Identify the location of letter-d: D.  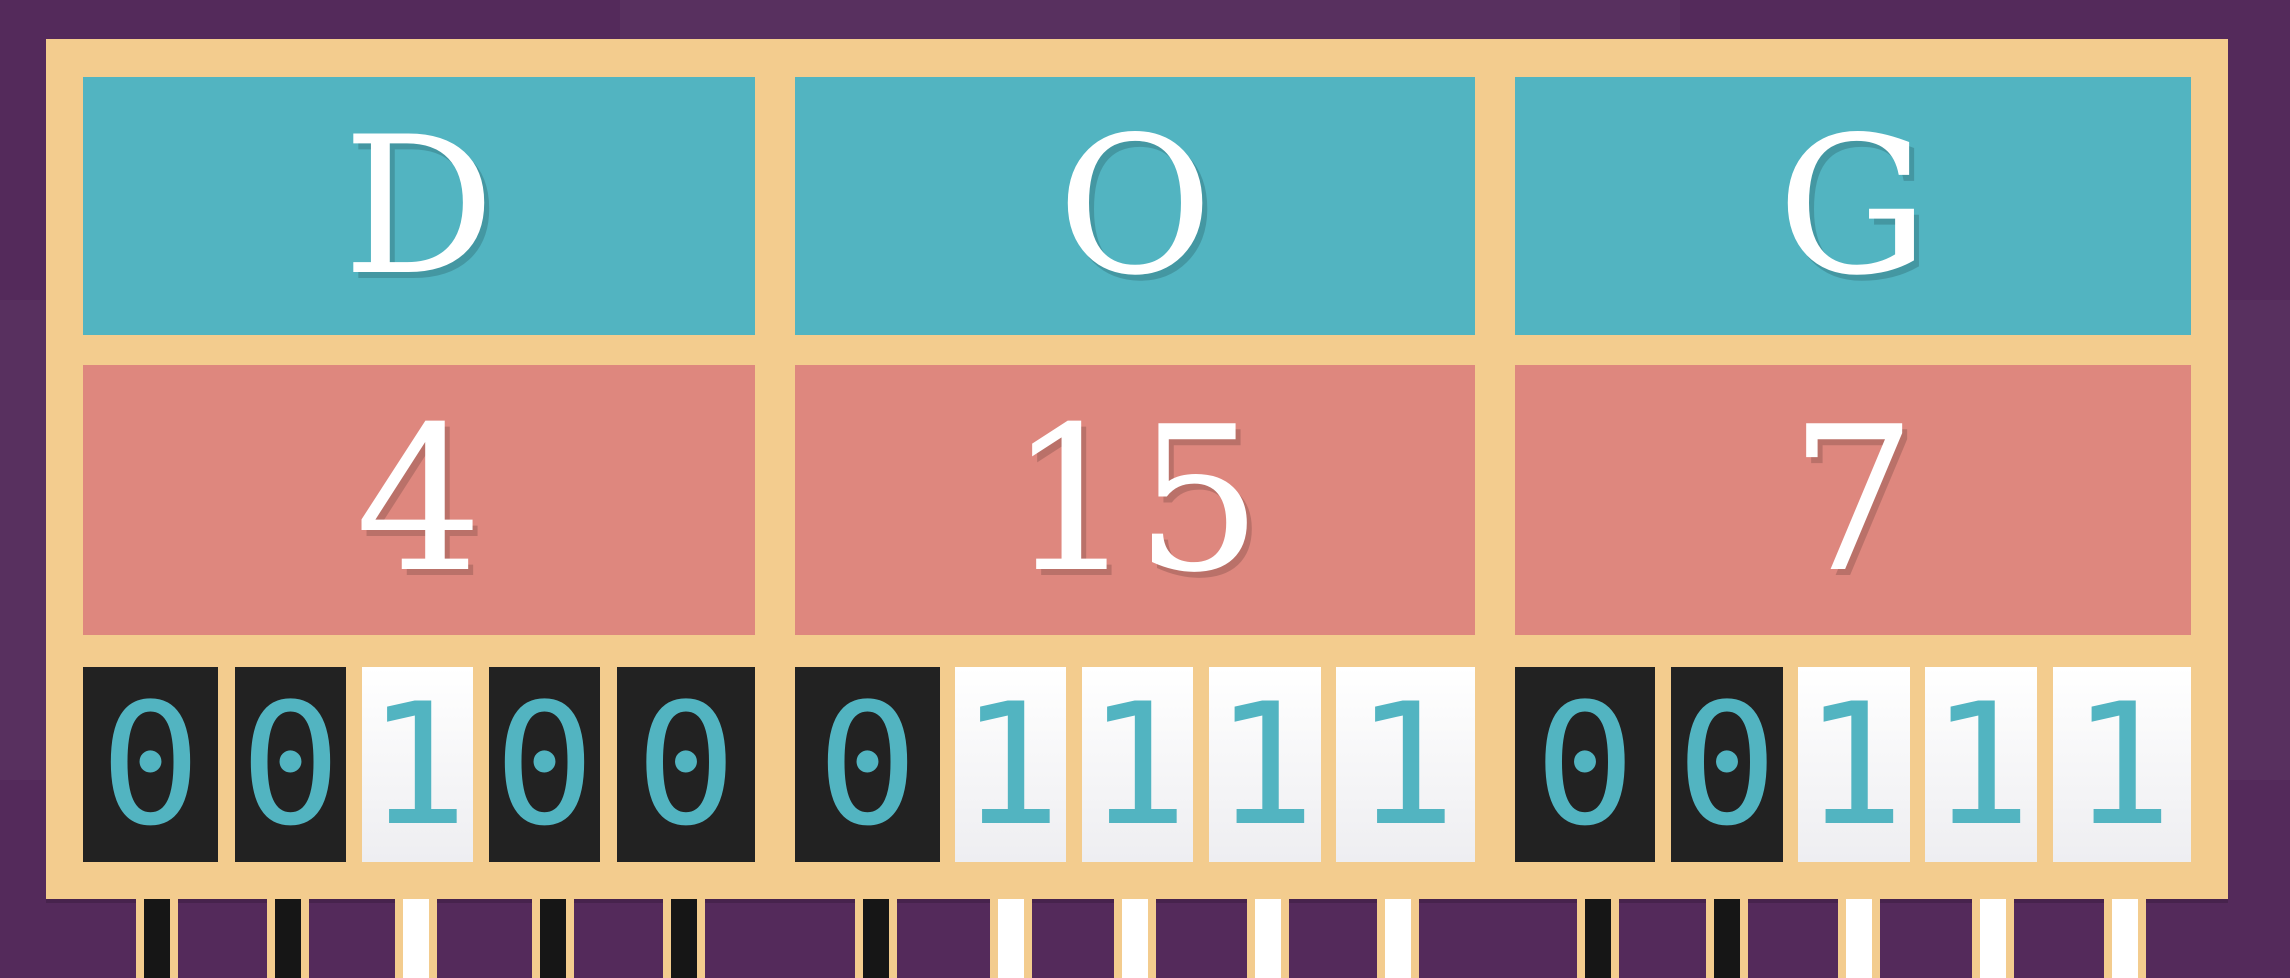
(419, 206).